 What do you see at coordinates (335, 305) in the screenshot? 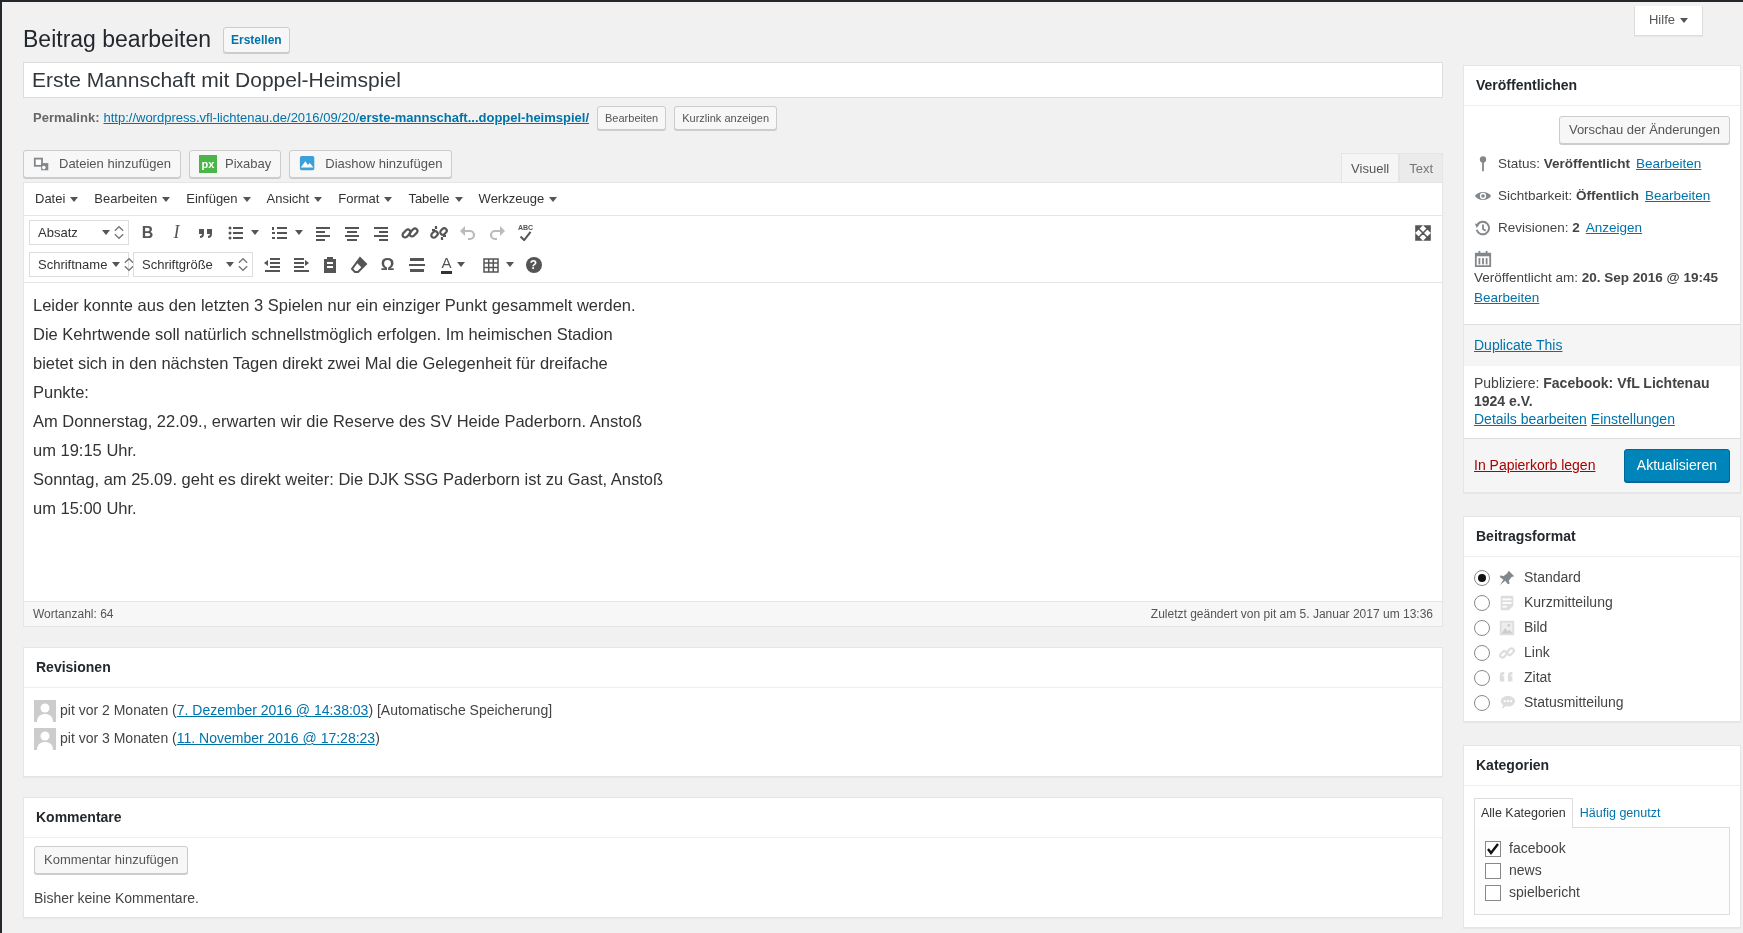
I see `text-line: Leider konnte aus den letzten 3 Spielen nur ein einziger Punkt gesammelt werden.` at bounding box center [335, 305].